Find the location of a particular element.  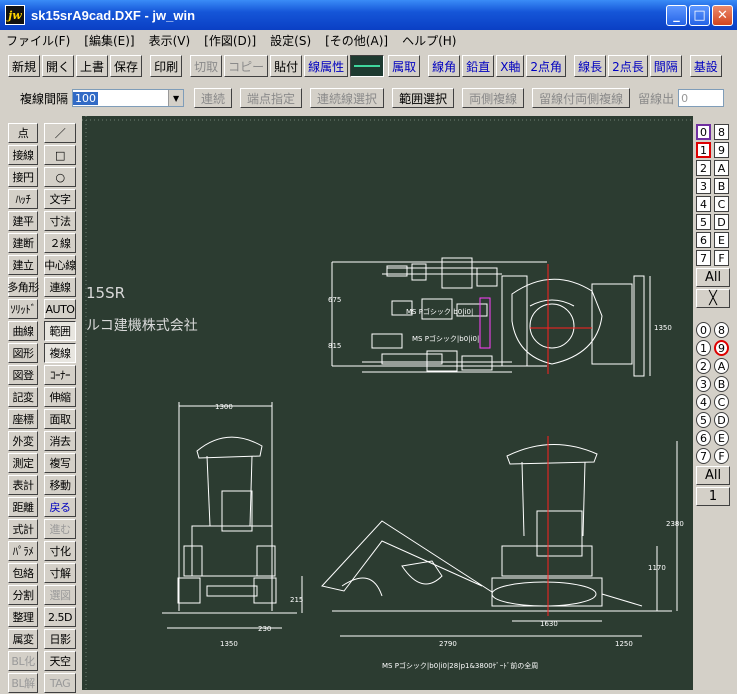

layer-button: 1 is located at coordinates (703, 150).